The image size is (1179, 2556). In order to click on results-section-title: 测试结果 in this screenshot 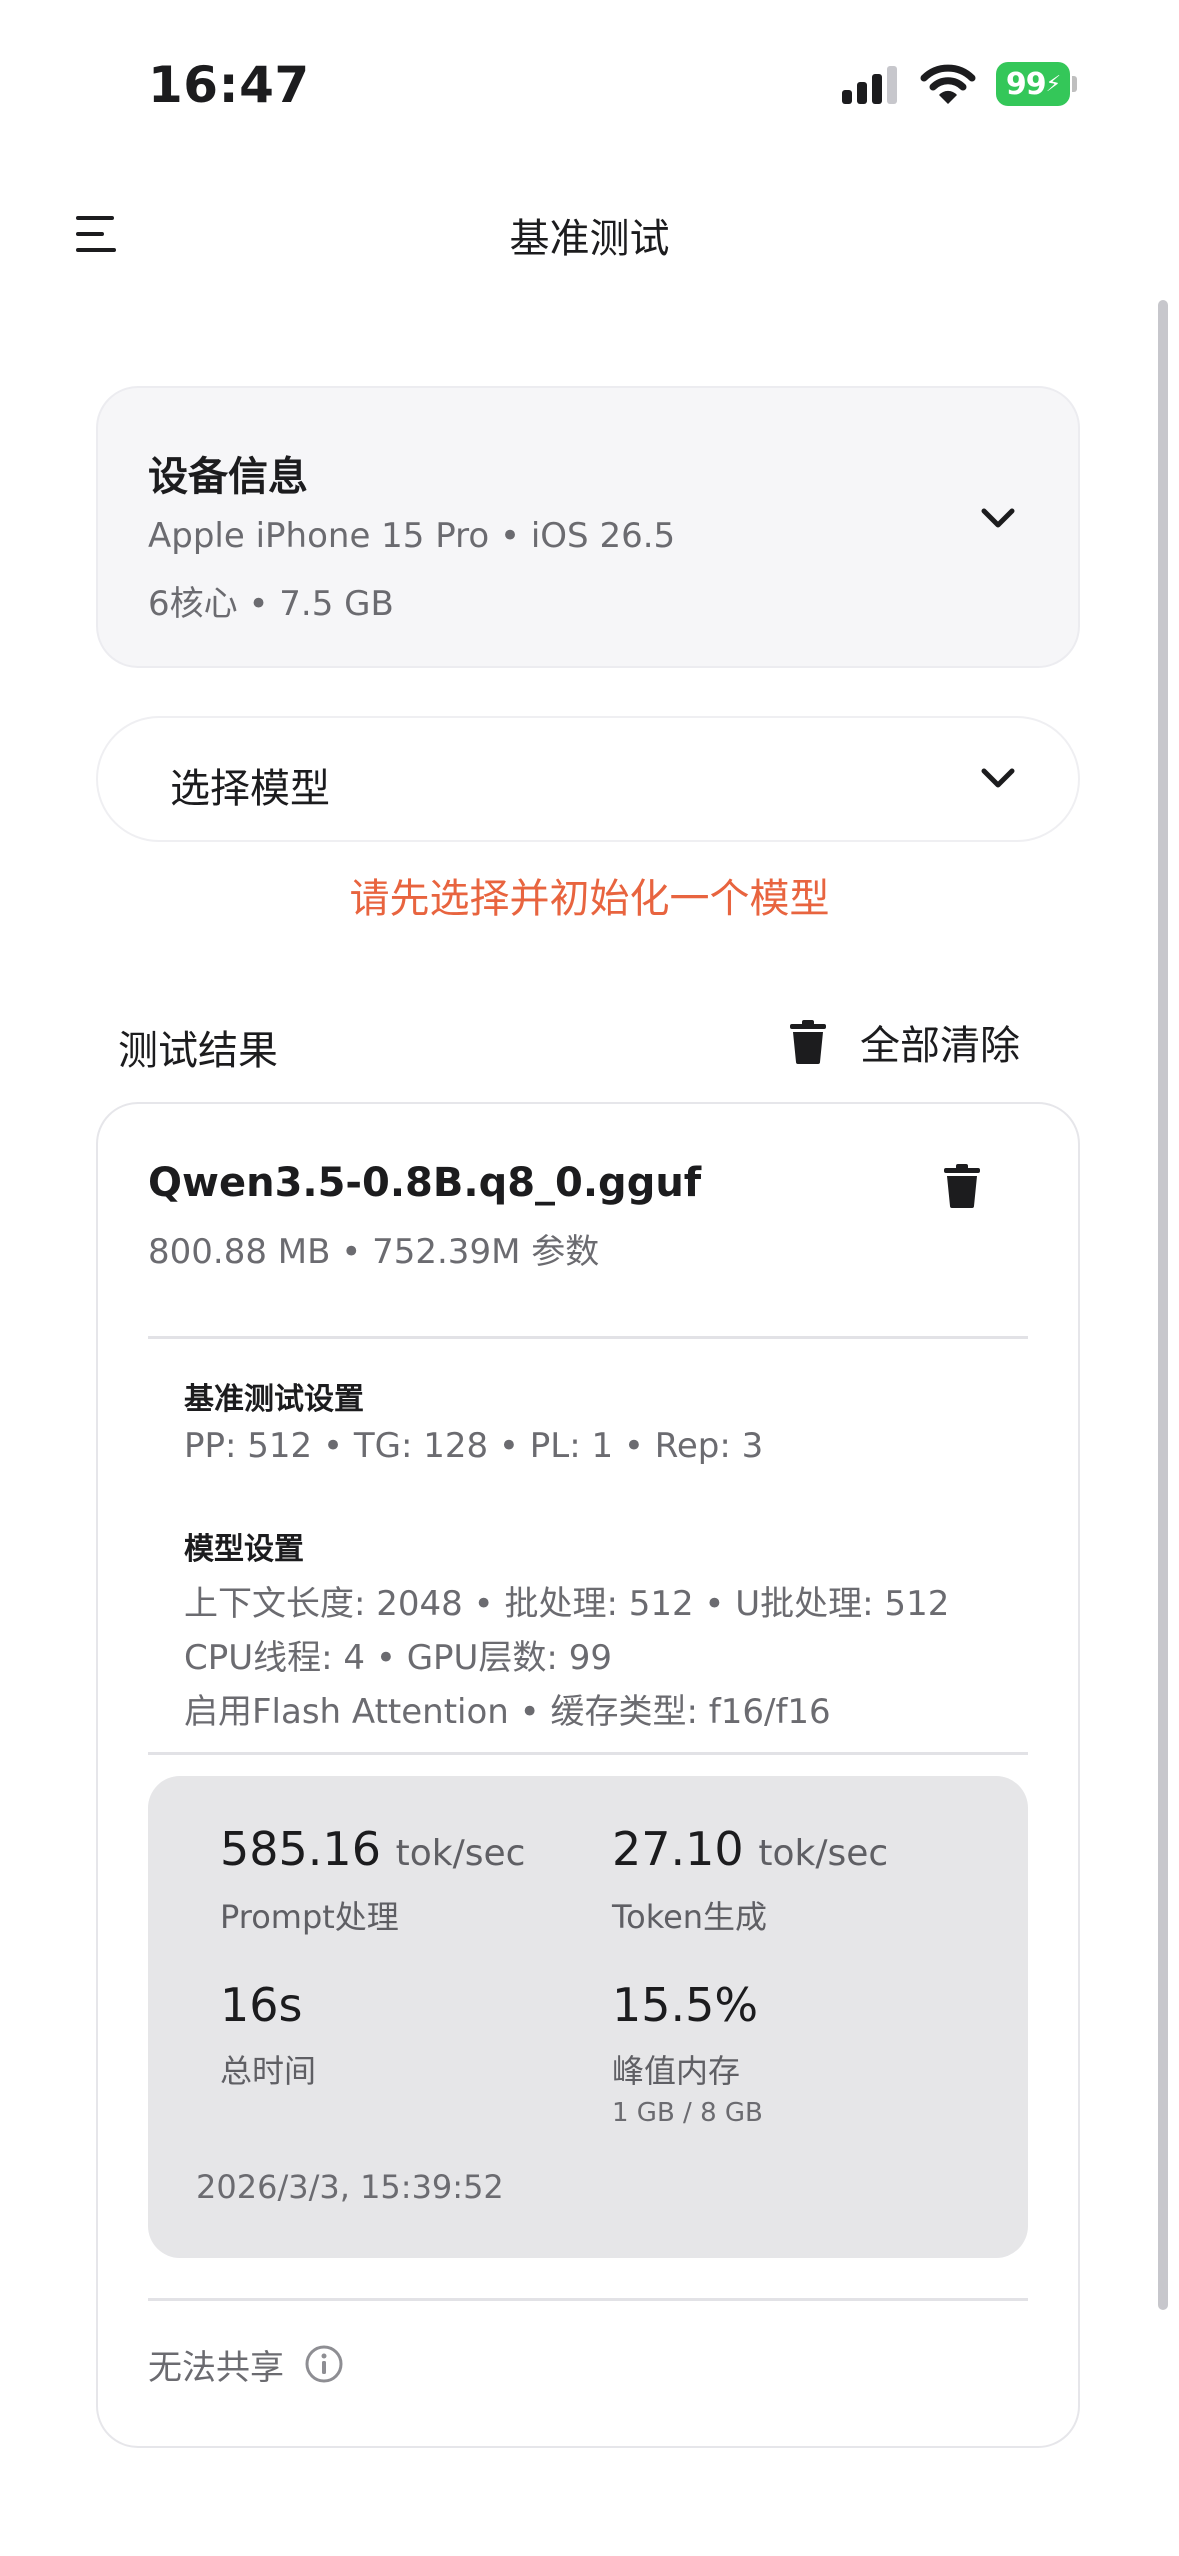, I will do `click(198, 1051)`.